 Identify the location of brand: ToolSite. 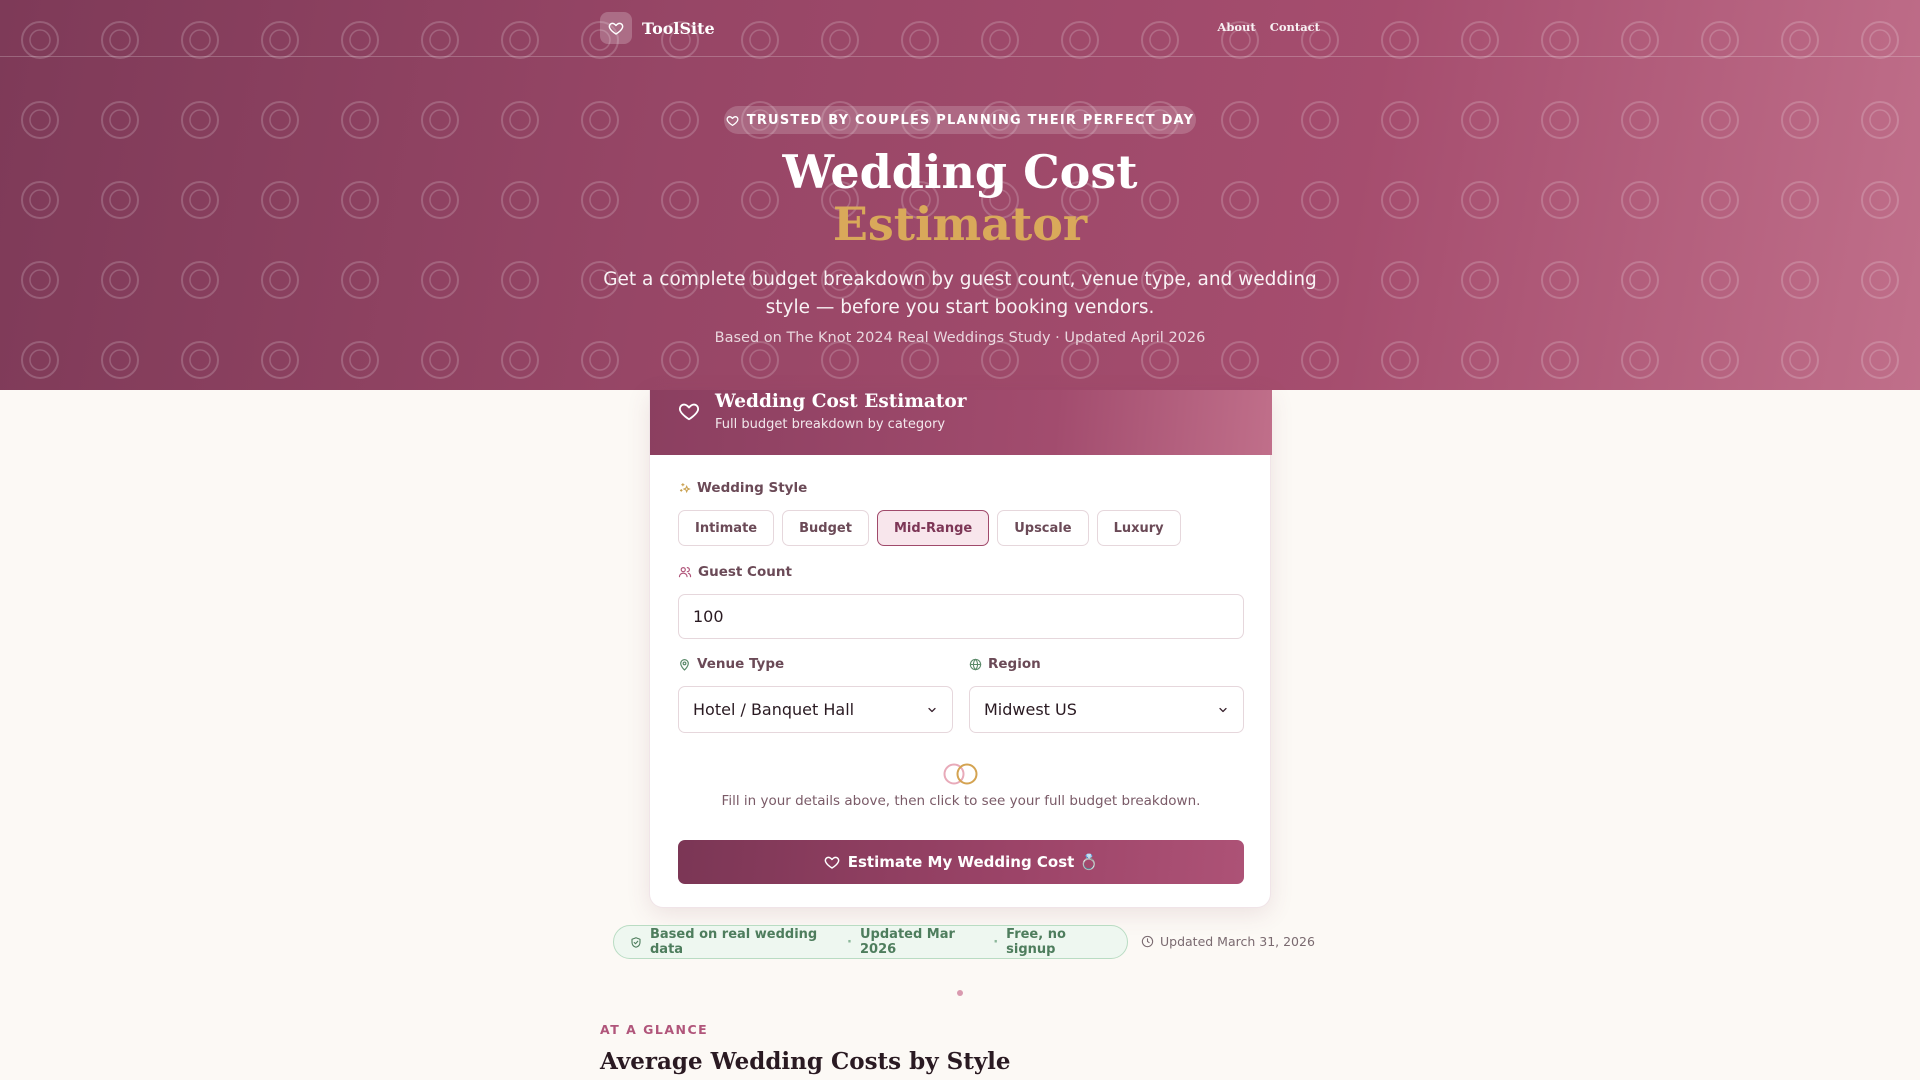
(657, 28).